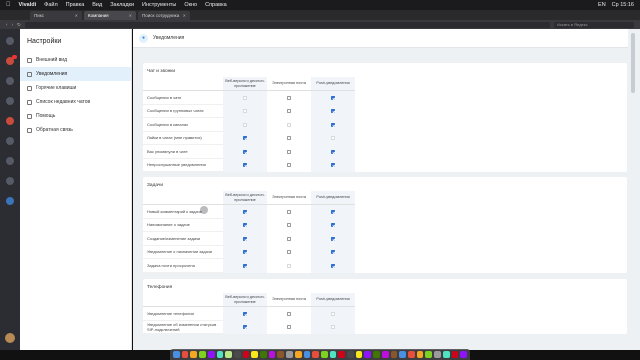  I want to click on search-input: Искать в Яндекс, so click(594, 24).